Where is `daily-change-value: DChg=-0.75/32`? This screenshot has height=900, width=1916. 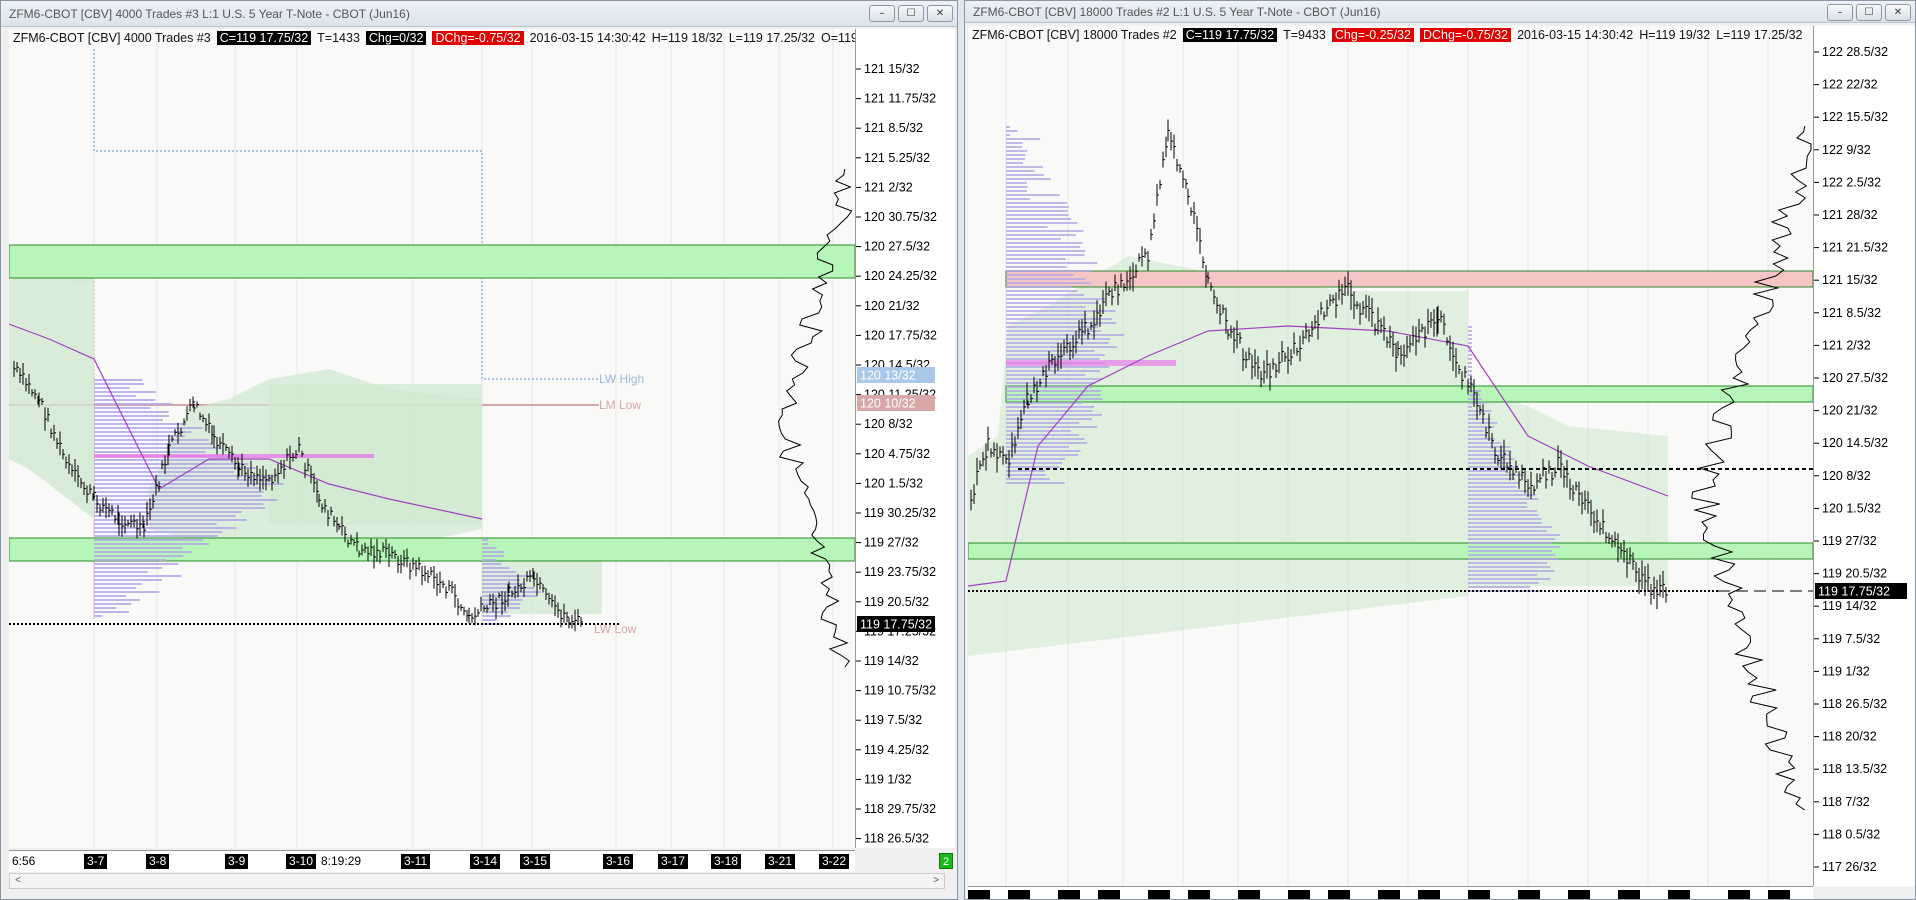 daily-change-value: DChg=-0.75/32 is located at coordinates (1465, 35).